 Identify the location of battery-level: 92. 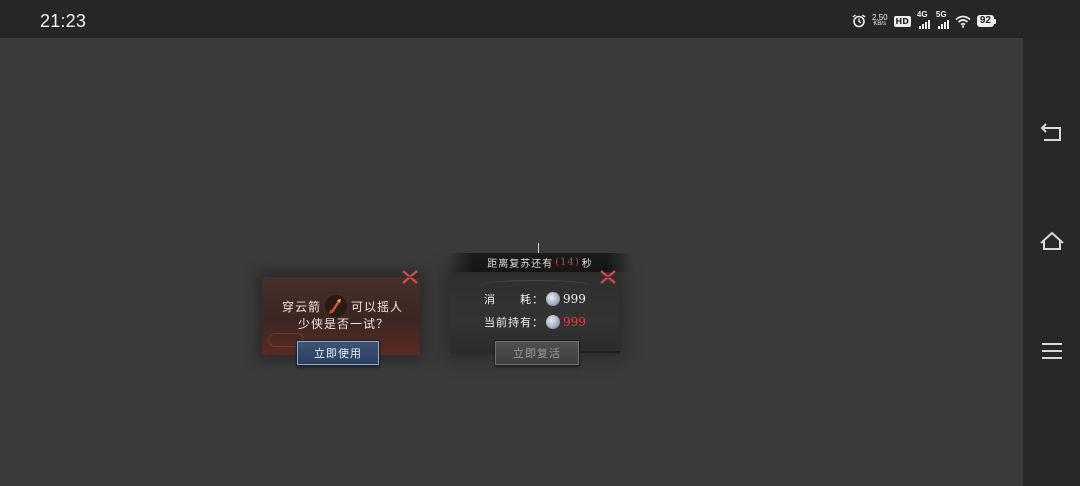
(985, 21).